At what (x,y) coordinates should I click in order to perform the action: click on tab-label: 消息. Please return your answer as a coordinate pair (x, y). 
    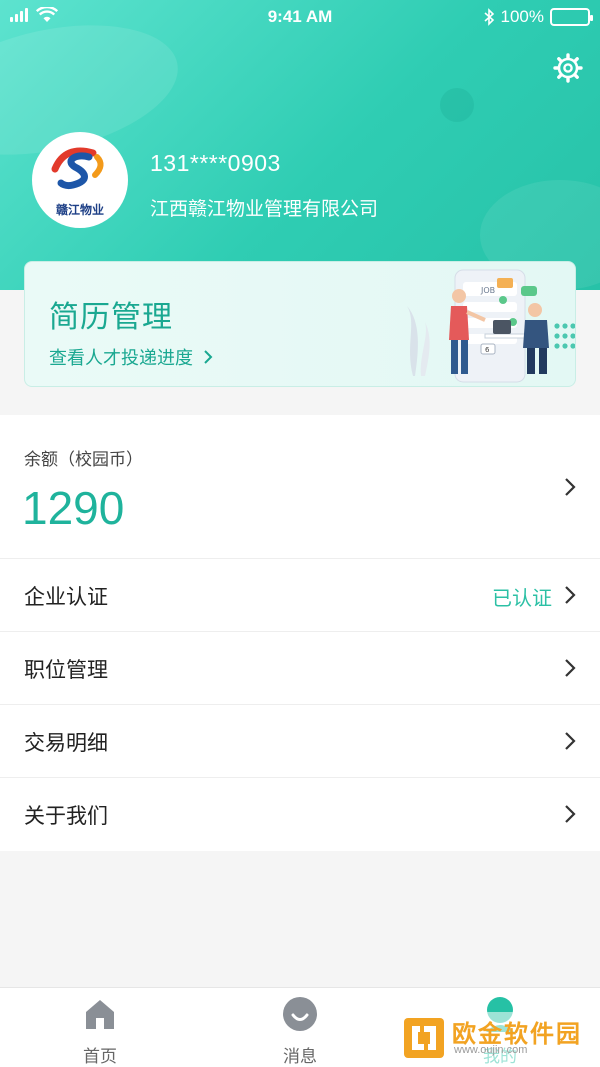
    Looking at the image, I should click on (300, 1057).